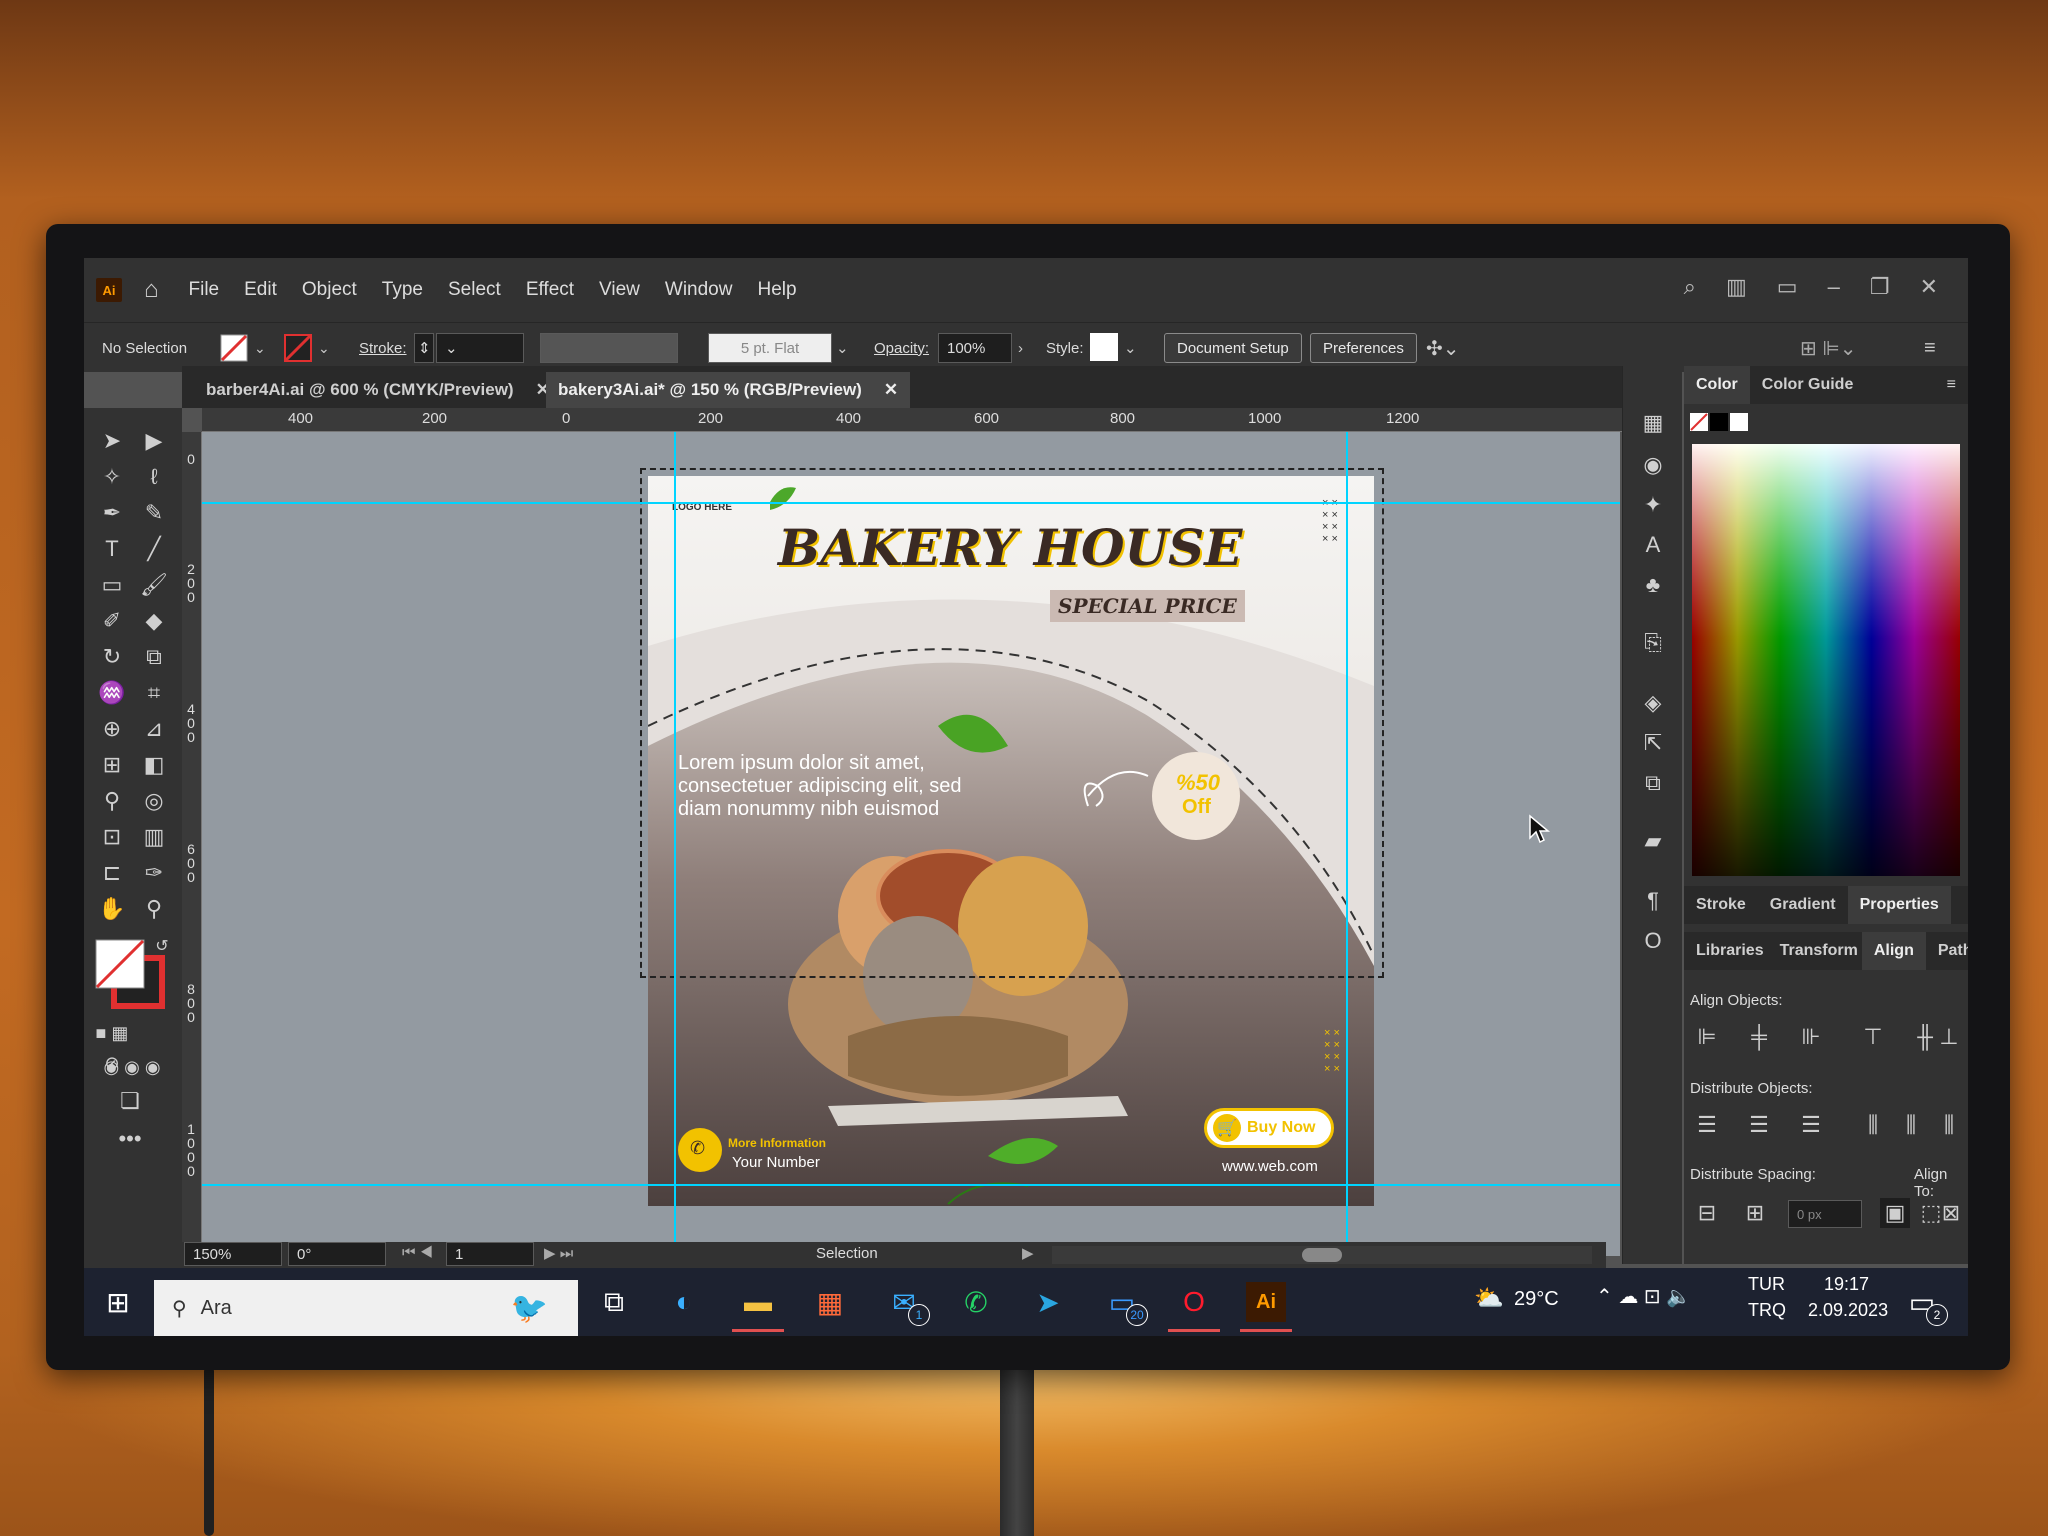 This screenshot has width=2048, height=1536. I want to click on color-swatches-mini, so click(1720, 422).